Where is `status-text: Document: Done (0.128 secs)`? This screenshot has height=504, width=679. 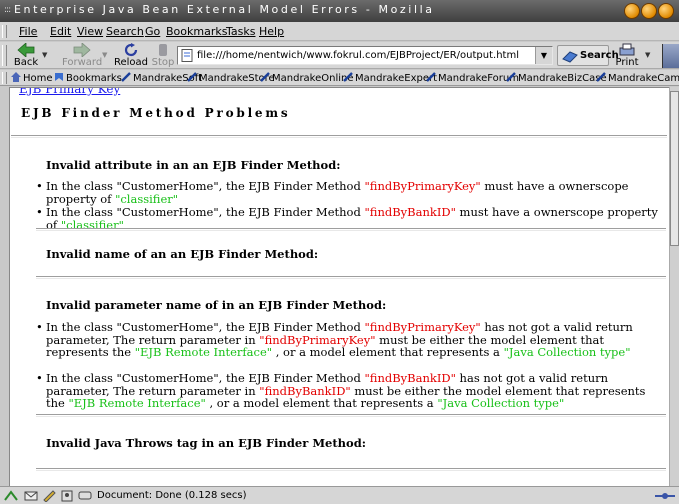 status-text: Document: Done (0.128 secs) is located at coordinates (172, 495).